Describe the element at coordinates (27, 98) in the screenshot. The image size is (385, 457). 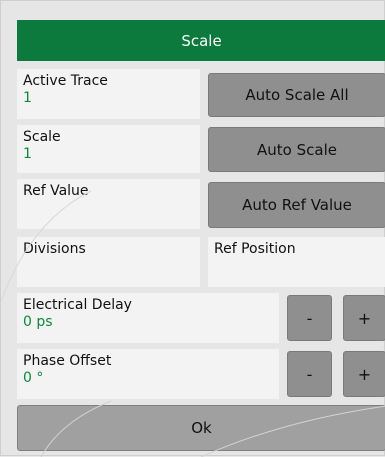
I see `active-trace-value: 1` at that location.